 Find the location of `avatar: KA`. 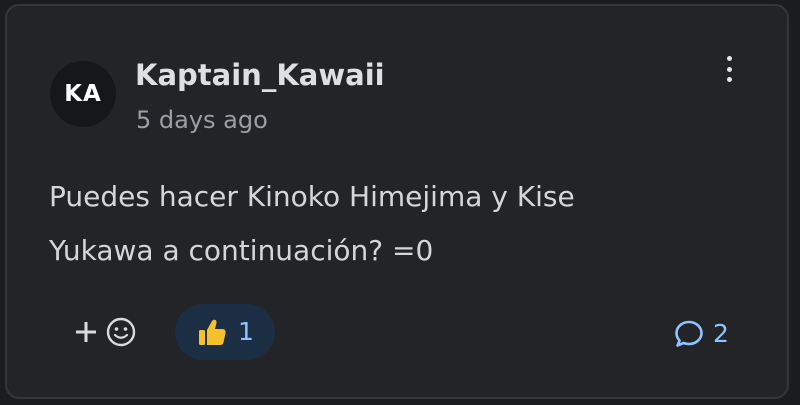

avatar: KA is located at coordinates (83, 94).